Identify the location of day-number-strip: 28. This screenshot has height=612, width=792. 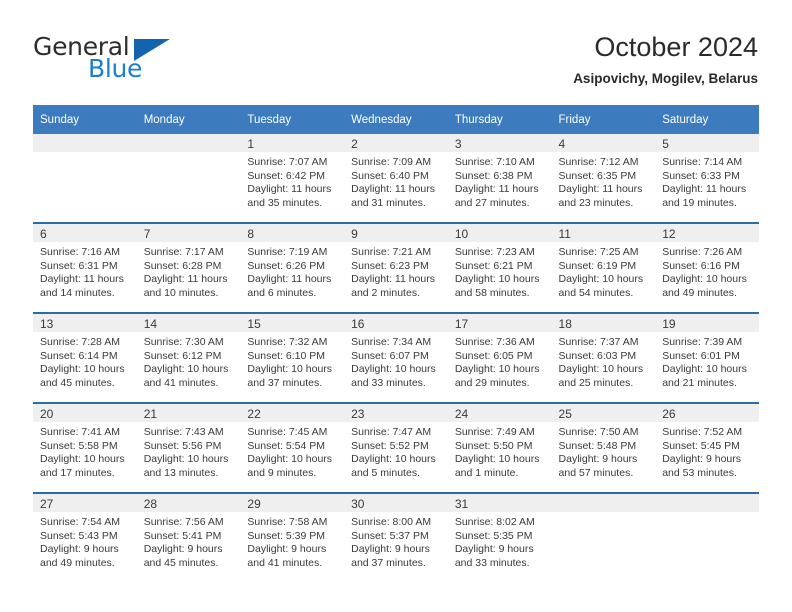
(188, 503).